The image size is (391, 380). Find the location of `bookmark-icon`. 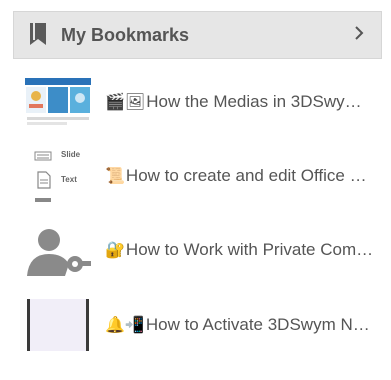

bookmark-icon is located at coordinates (38, 34).